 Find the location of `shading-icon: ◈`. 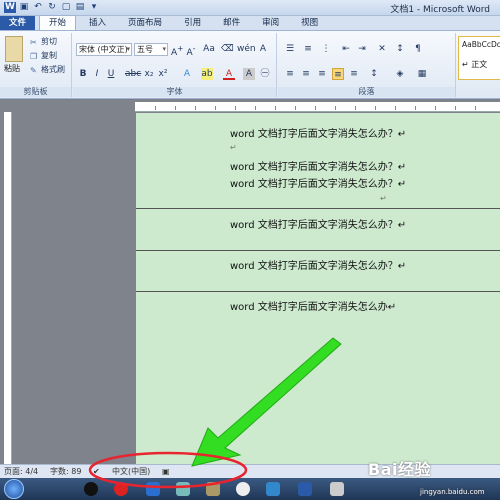

shading-icon: ◈ is located at coordinates (400, 74).